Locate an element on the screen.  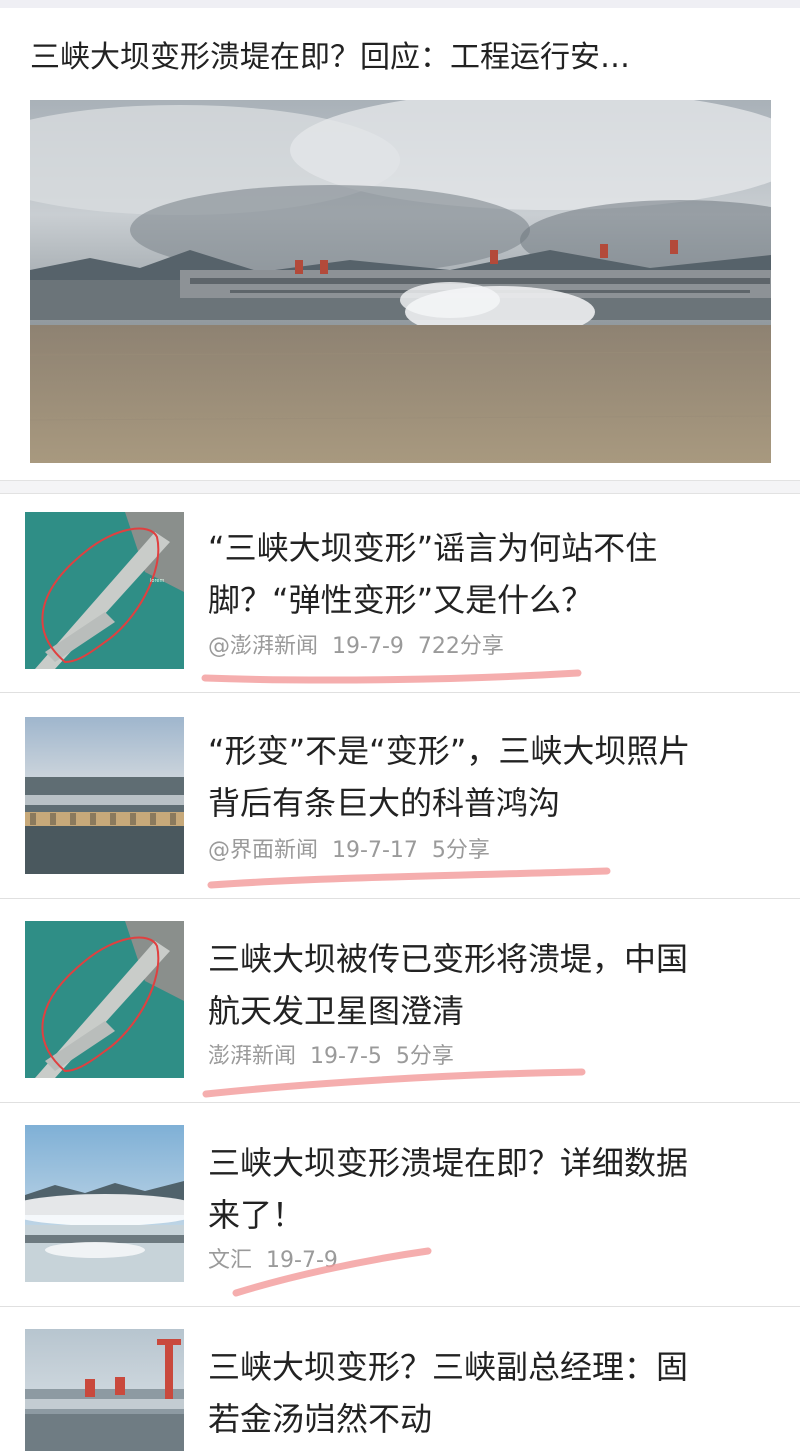
headline-line: 背后有条巨大的科普鸿沟 is located at coordinates (384, 803).